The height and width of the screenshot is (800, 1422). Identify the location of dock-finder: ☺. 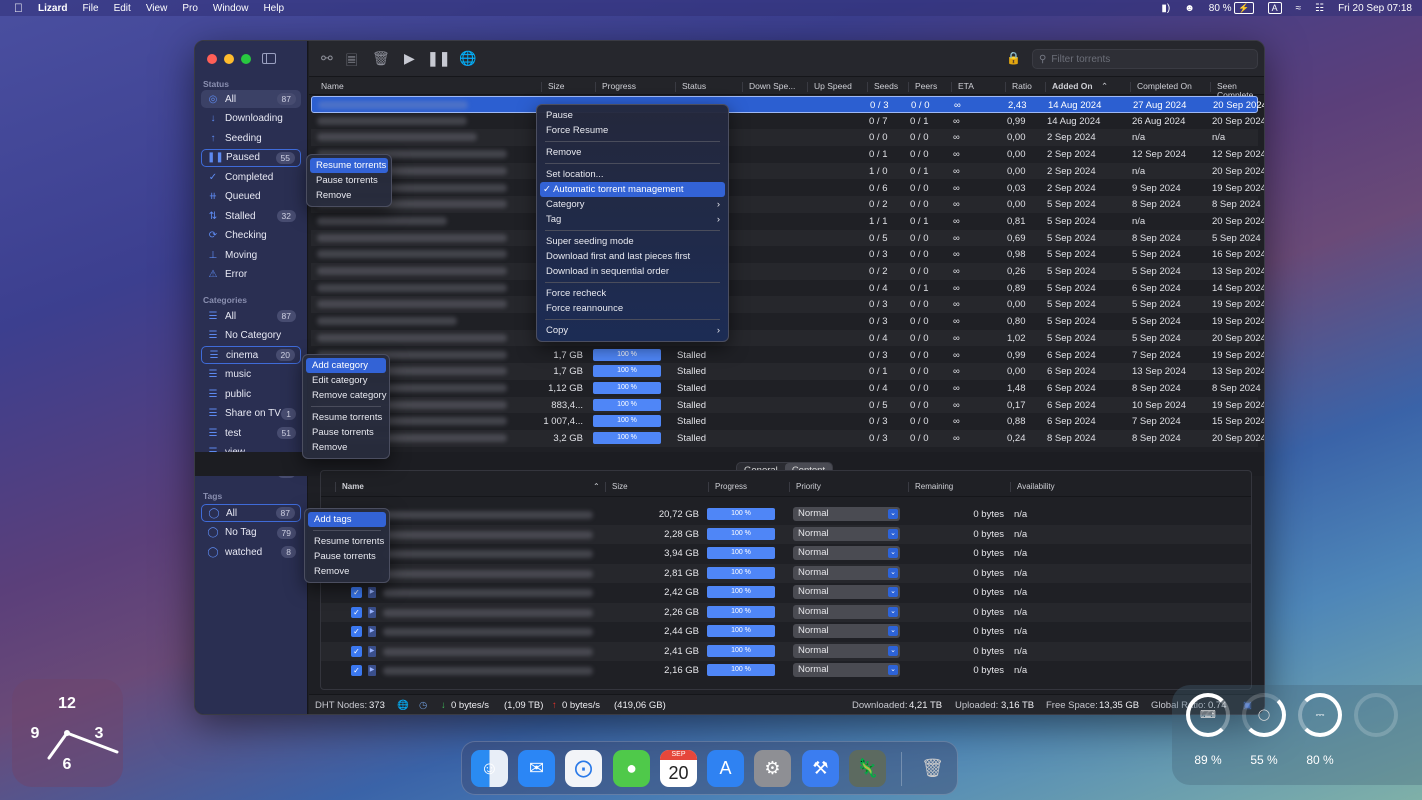
(489, 768).